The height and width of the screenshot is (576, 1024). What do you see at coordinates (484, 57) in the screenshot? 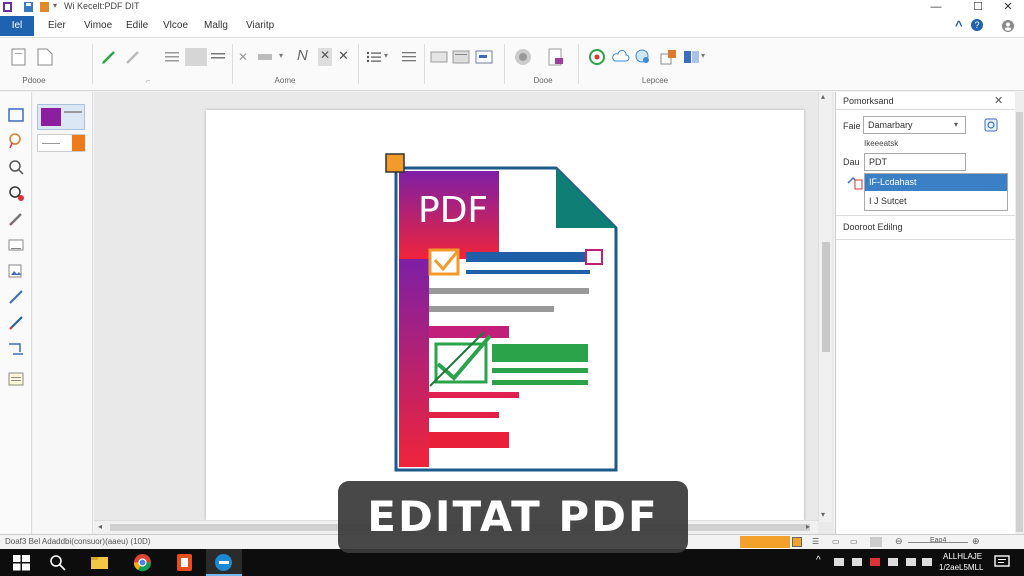
I see `form-field-icon` at bounding box center [484, 57].